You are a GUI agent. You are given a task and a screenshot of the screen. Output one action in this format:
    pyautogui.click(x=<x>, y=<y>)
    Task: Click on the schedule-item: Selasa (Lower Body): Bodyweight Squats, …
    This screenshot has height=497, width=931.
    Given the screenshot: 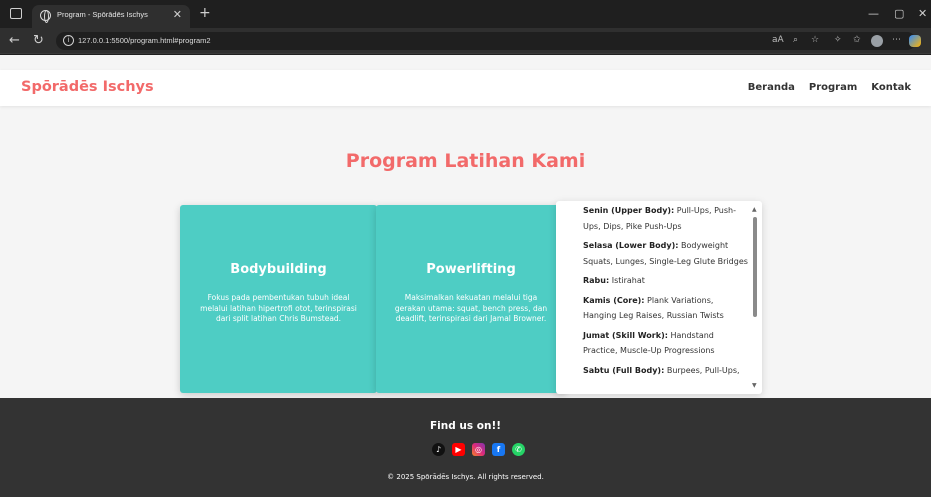 What is the action you would take?
    pyautogui.click(x=665, y=253)
    